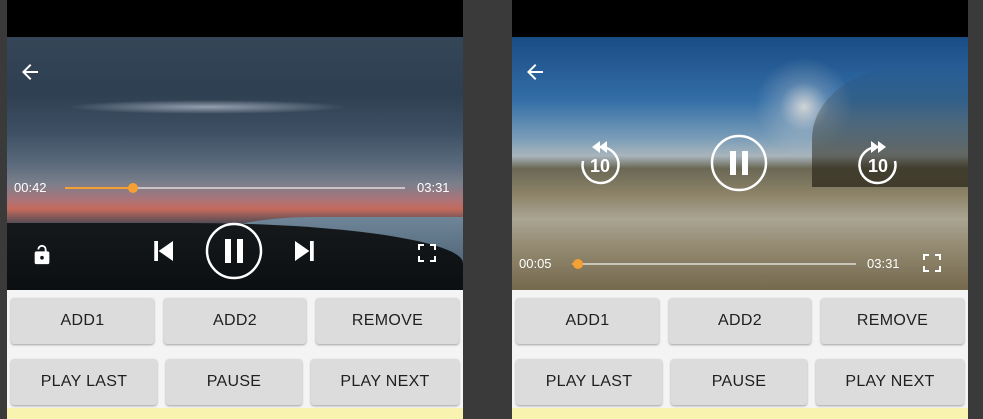  I want to click on elapsed-time: 00:42, so click(30, 187).